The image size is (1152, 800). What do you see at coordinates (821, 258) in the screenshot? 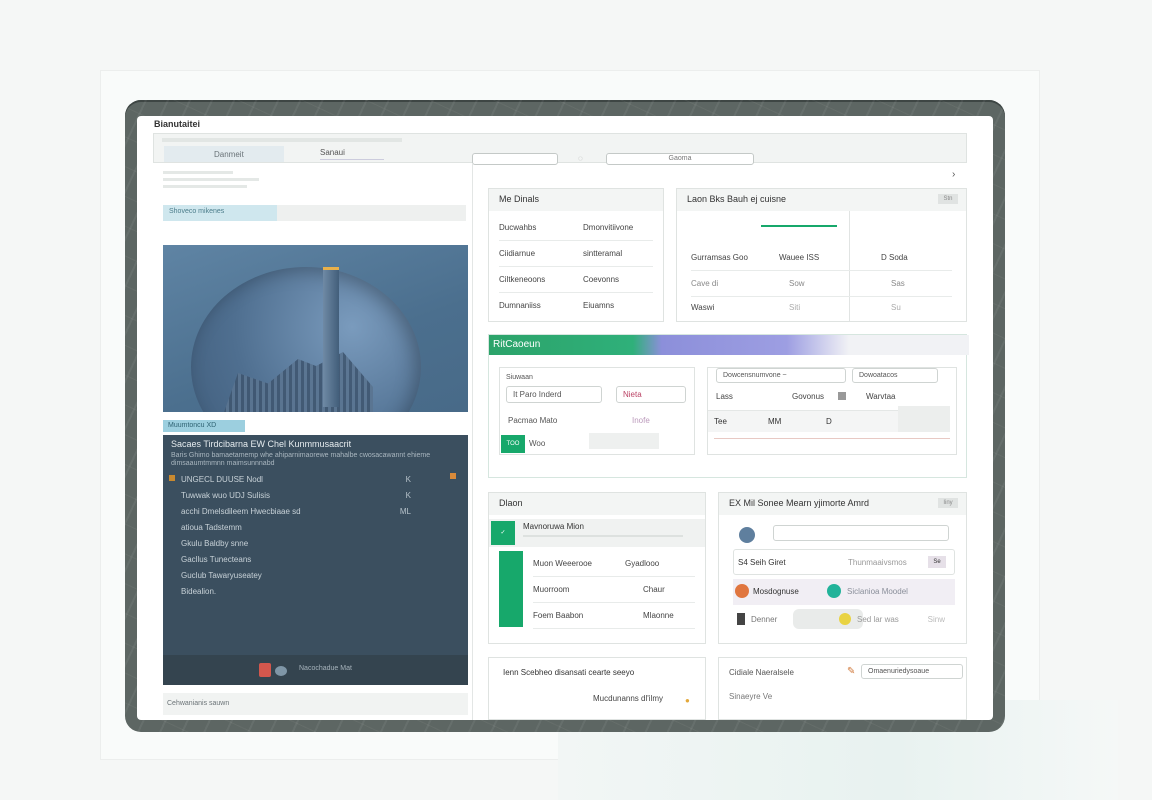
I see `table-row: Gurramsas Goo Wauee ISS D Soda` at bounding box center [821, 258].